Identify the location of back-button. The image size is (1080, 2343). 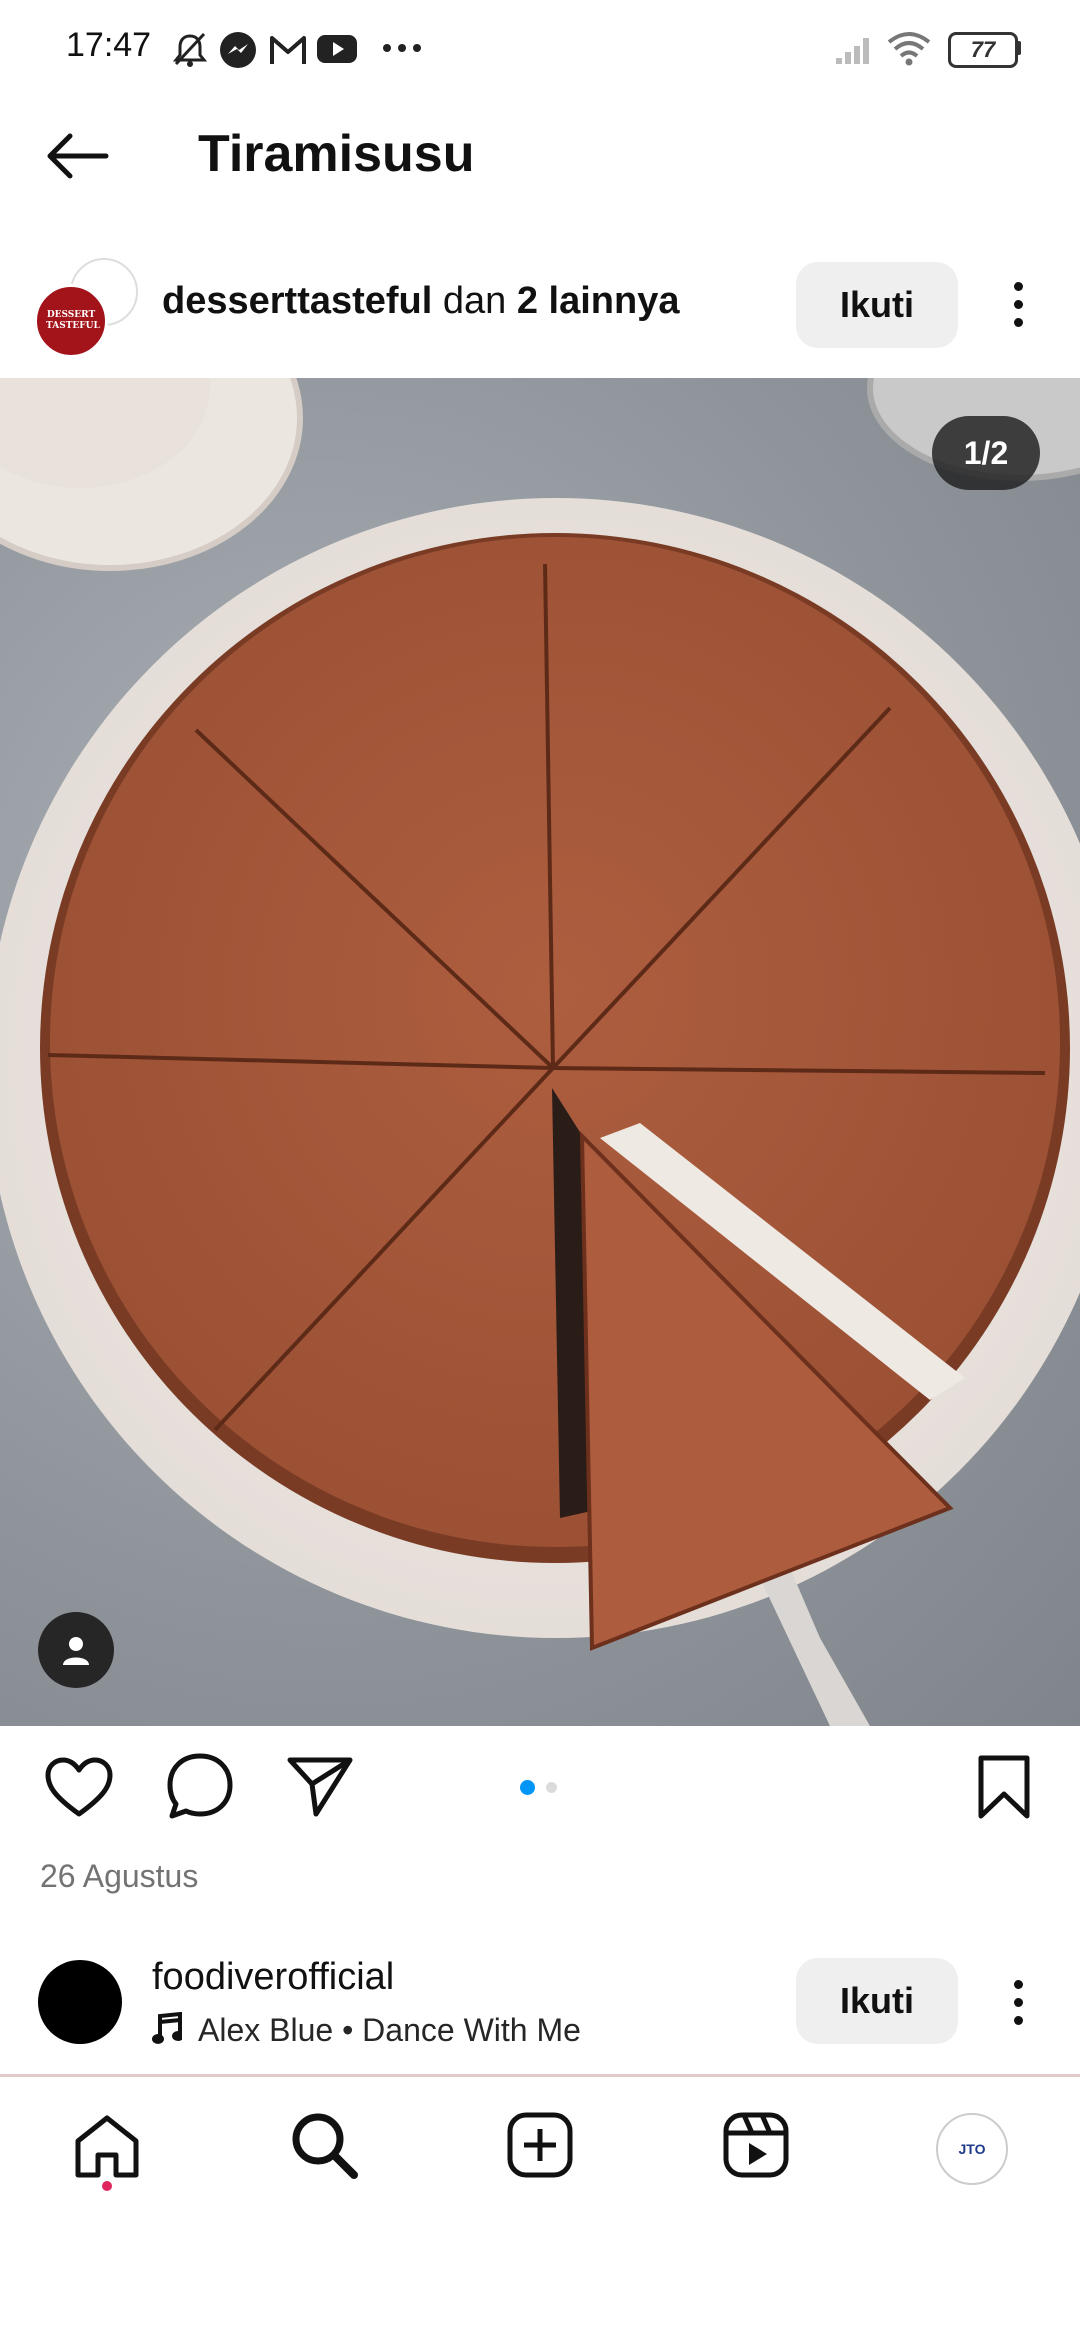
(77, 156).